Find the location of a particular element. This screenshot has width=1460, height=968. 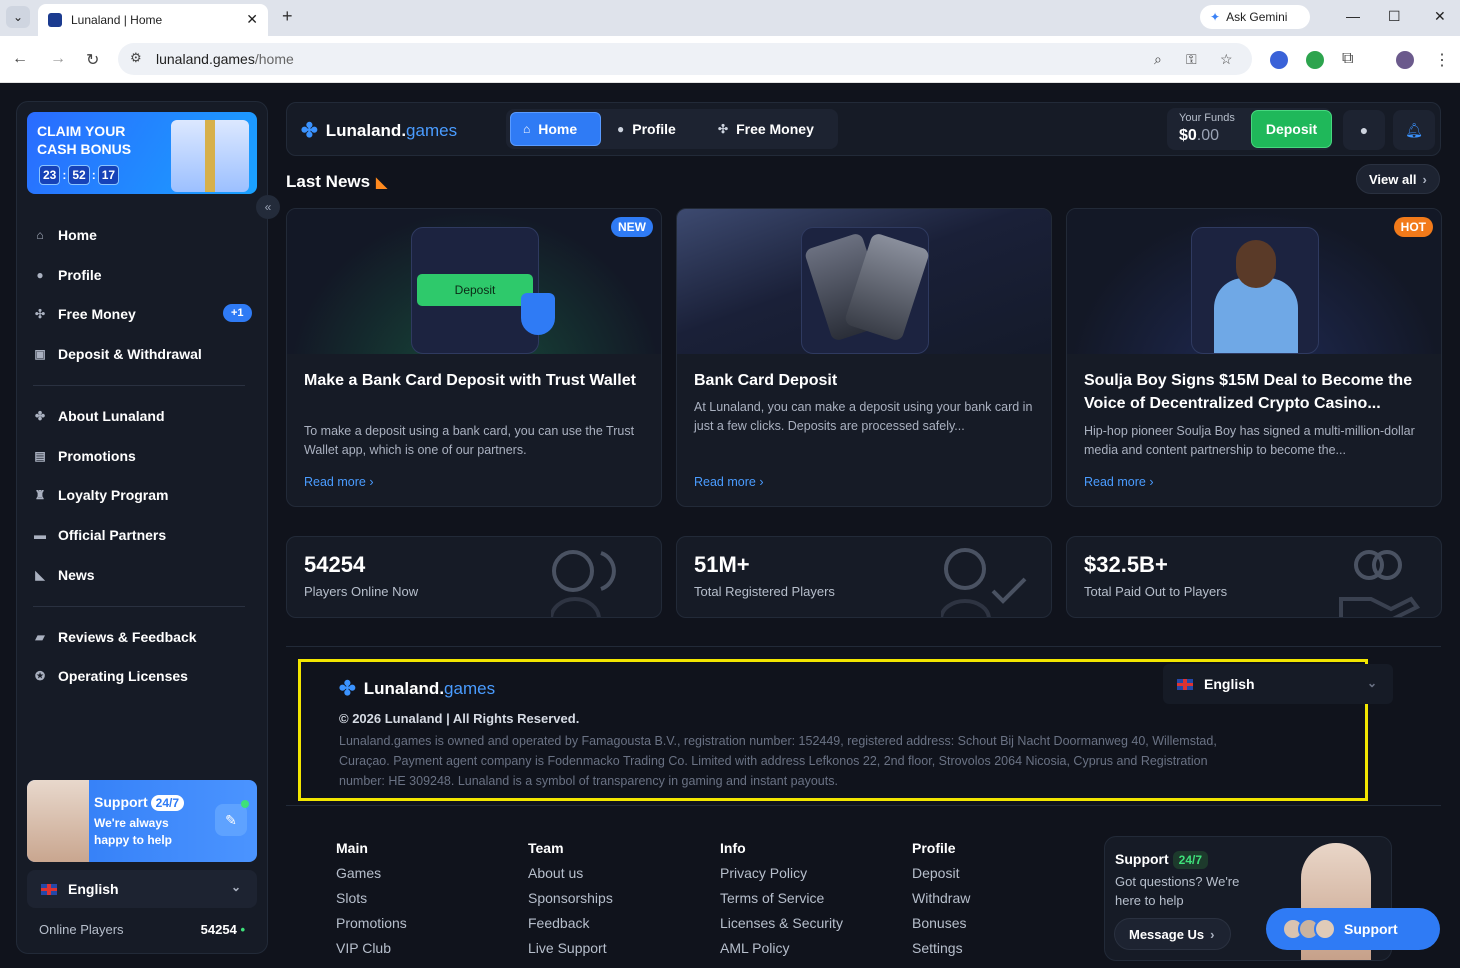

footer-link-feedback: Feedback is located at coordinates (570, 923).